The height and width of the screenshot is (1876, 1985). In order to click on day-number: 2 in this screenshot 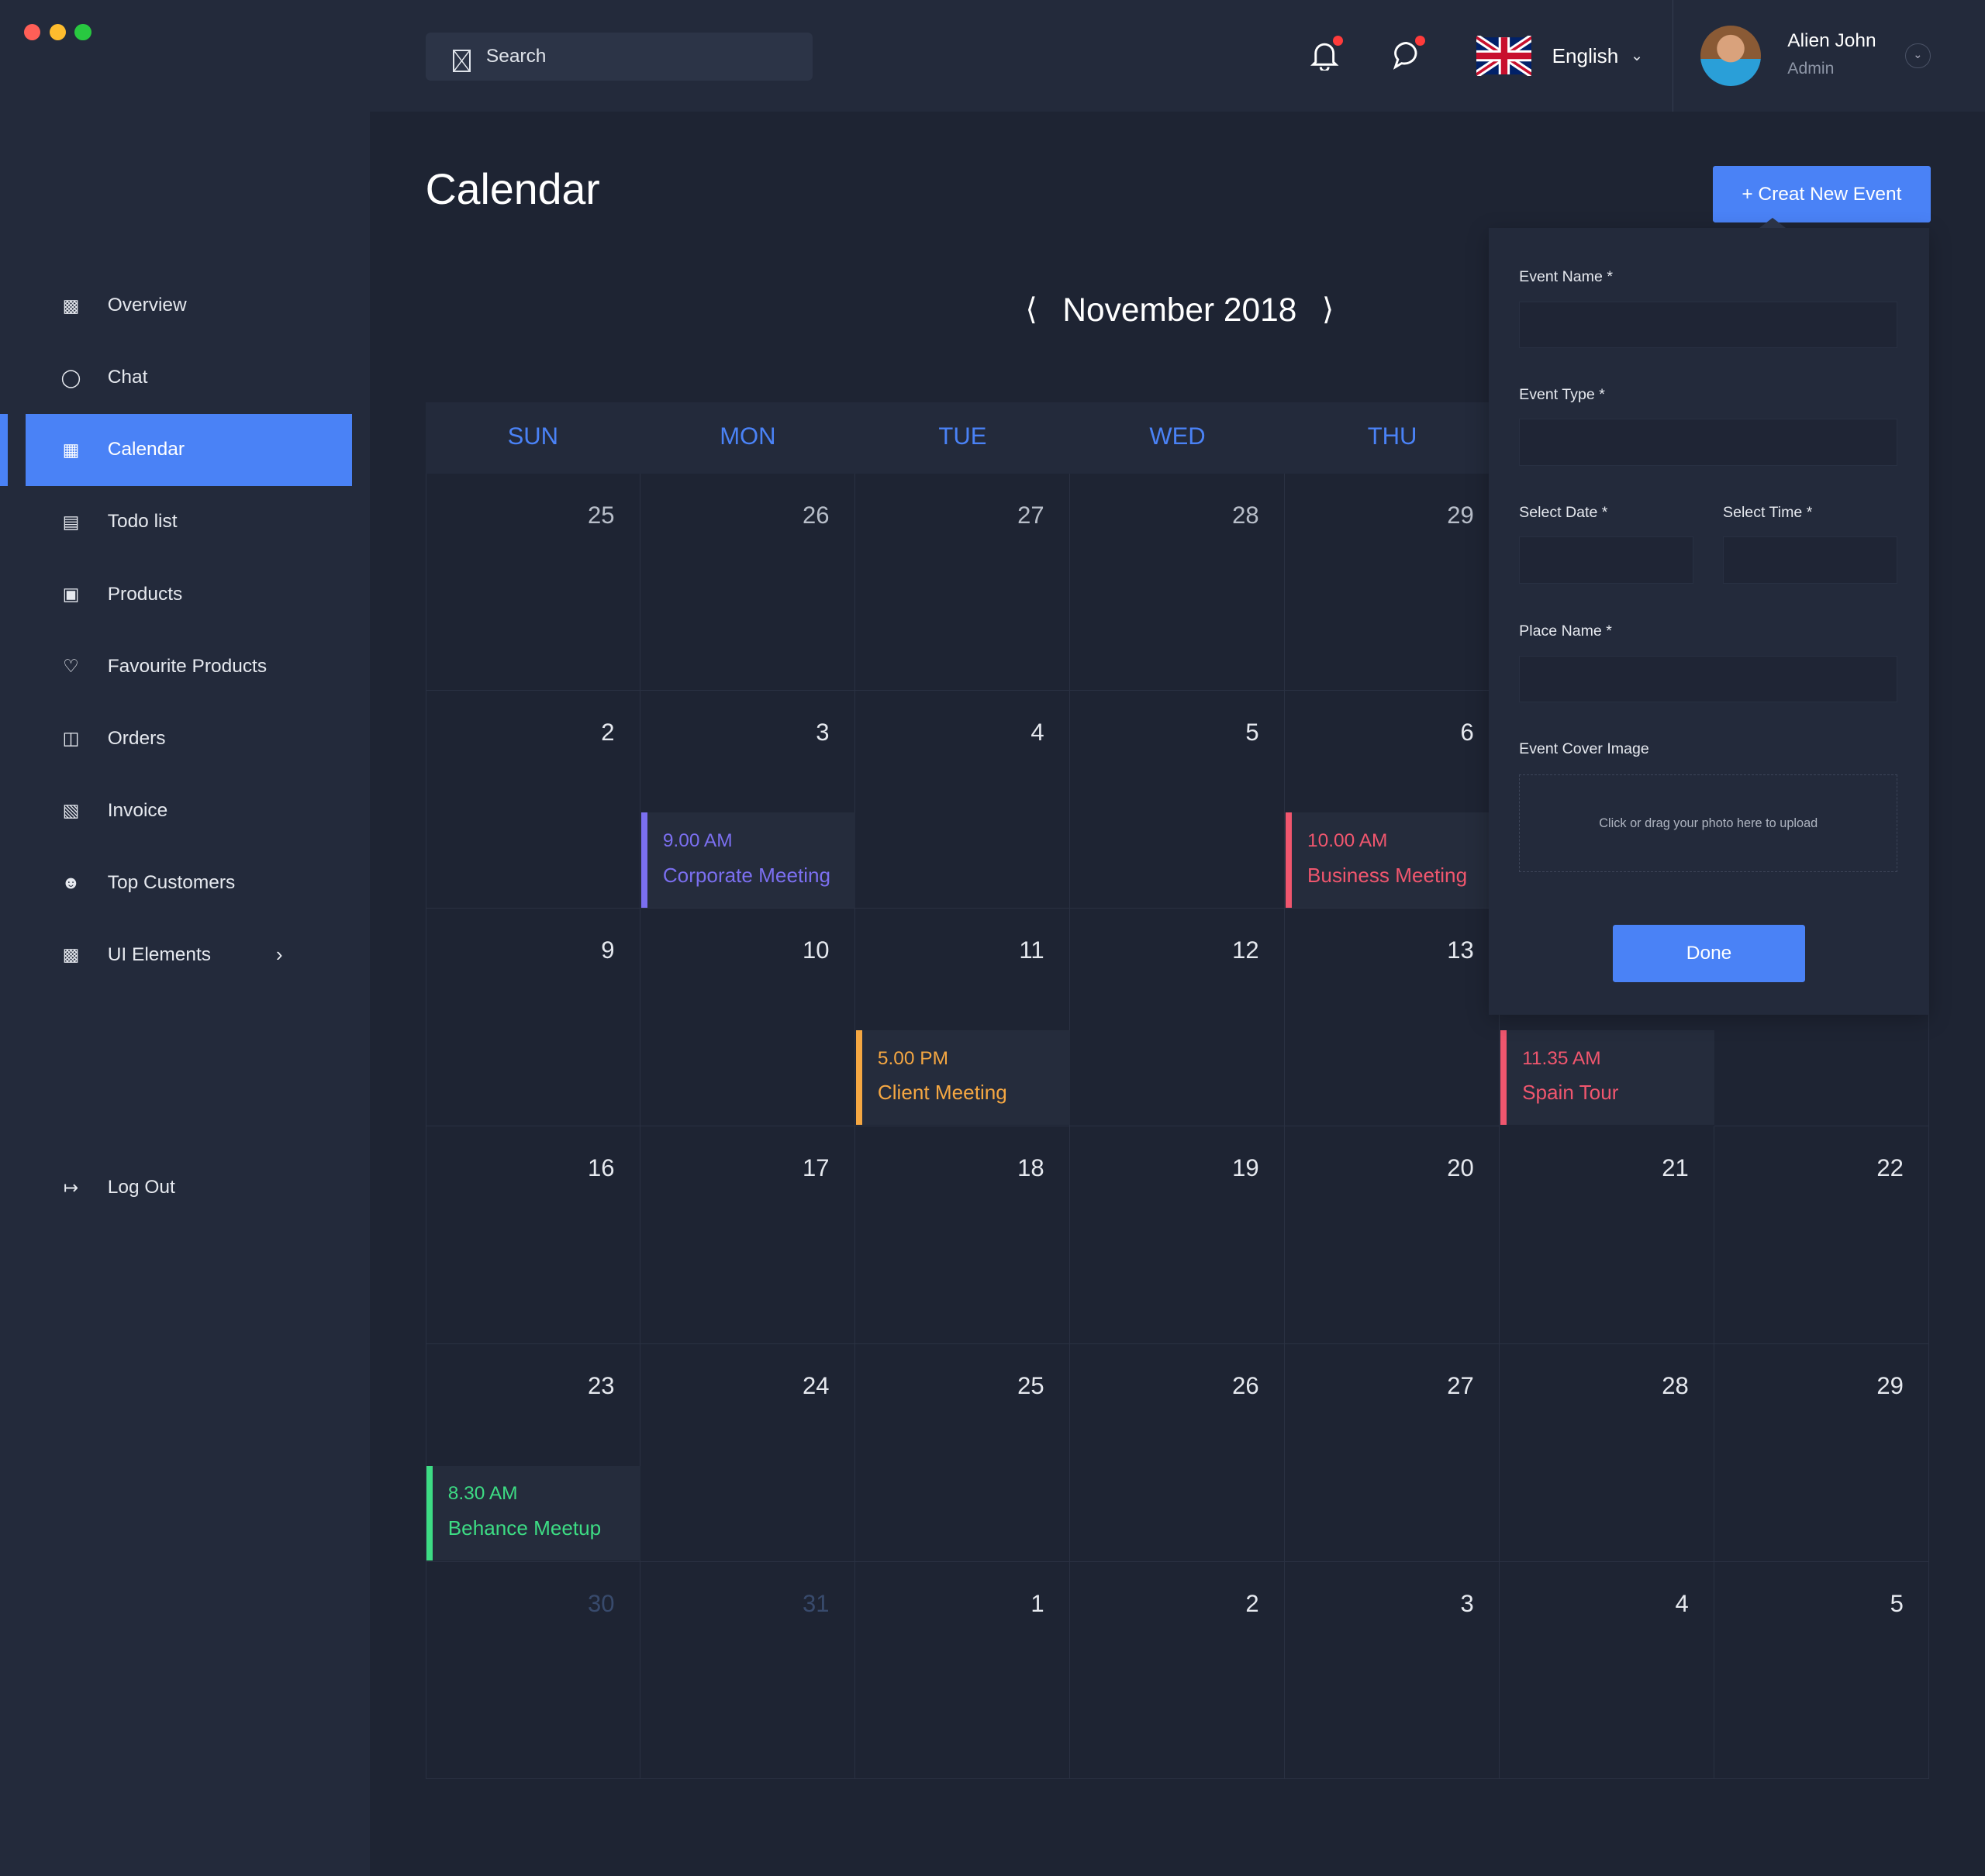, I will do `click(608, 733)`.